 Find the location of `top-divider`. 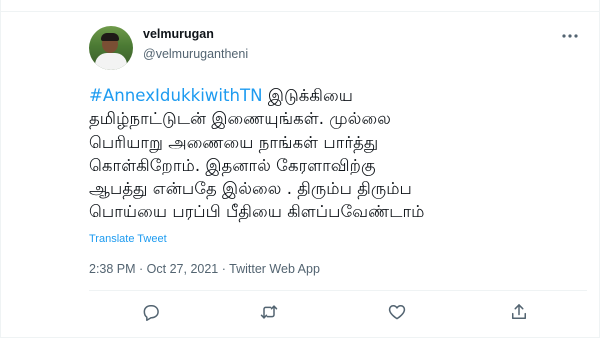

top-divider is located at coordinates (300, 6).